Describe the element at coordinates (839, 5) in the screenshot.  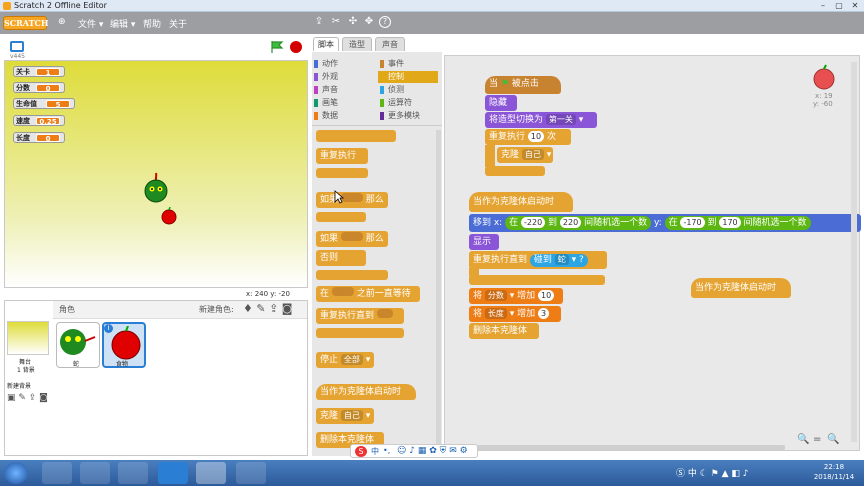
I see `maximize-button: ▢` at that location.